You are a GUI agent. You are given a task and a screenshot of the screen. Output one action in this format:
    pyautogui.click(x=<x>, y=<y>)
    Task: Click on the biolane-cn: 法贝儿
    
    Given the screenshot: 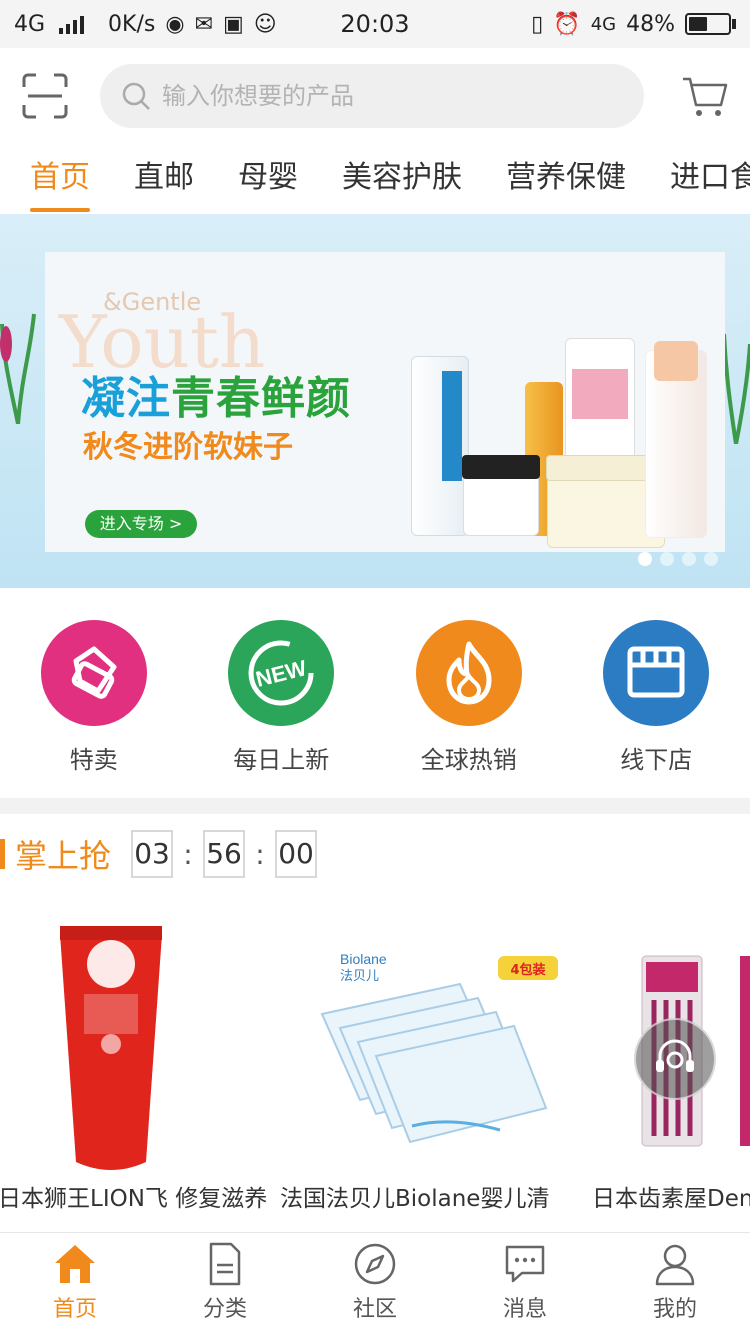 What is the action you would take?
    pyautogui.click(x=359, y=976)
    